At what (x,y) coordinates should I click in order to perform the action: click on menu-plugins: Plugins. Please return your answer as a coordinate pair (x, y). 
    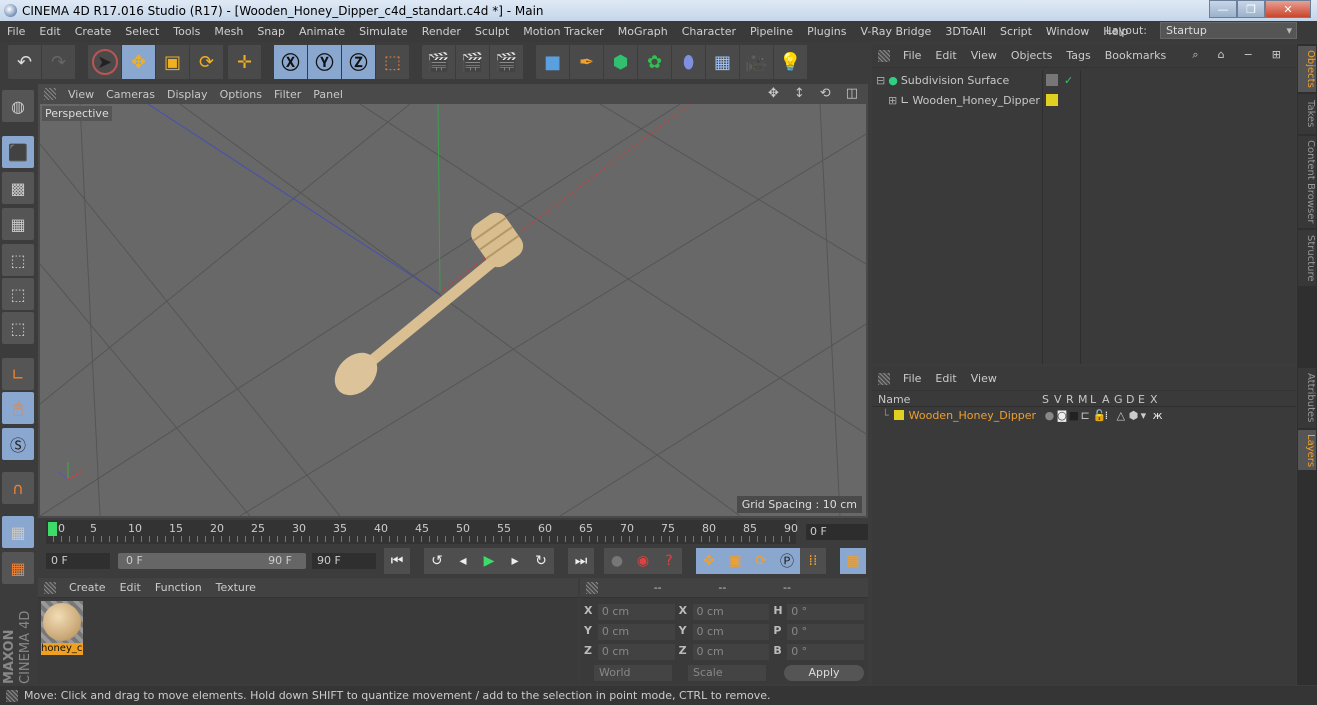
    Looking at the image, I should click on (826, 31).